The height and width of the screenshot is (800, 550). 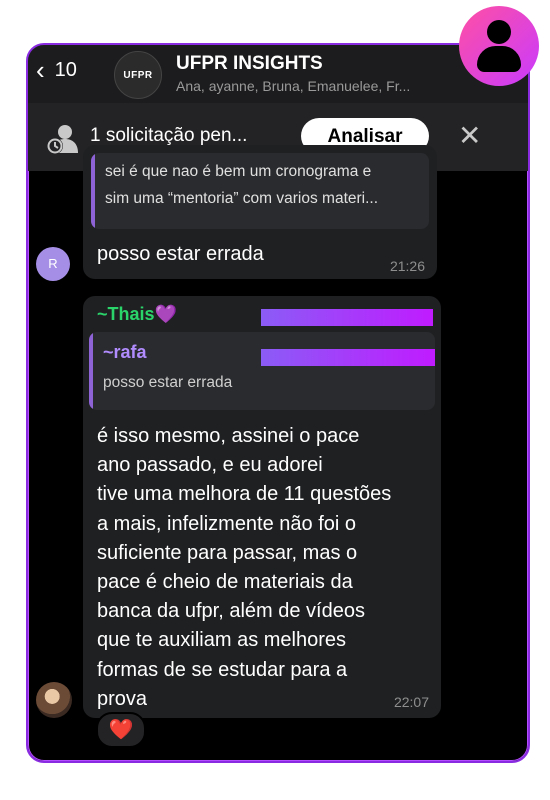 What do you see at coordinates (499, 59) in the screenshot?
I see `profile-body-shape` at bounding box center [499, 59].